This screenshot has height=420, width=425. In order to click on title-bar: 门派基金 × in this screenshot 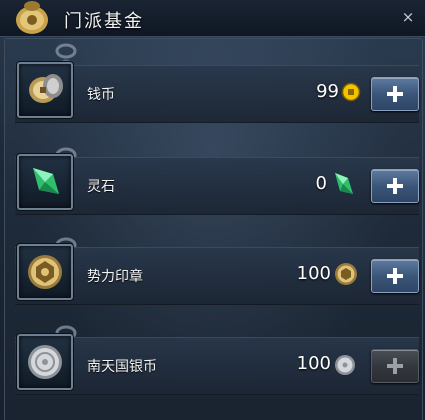, I will do `click(212, 18)`.